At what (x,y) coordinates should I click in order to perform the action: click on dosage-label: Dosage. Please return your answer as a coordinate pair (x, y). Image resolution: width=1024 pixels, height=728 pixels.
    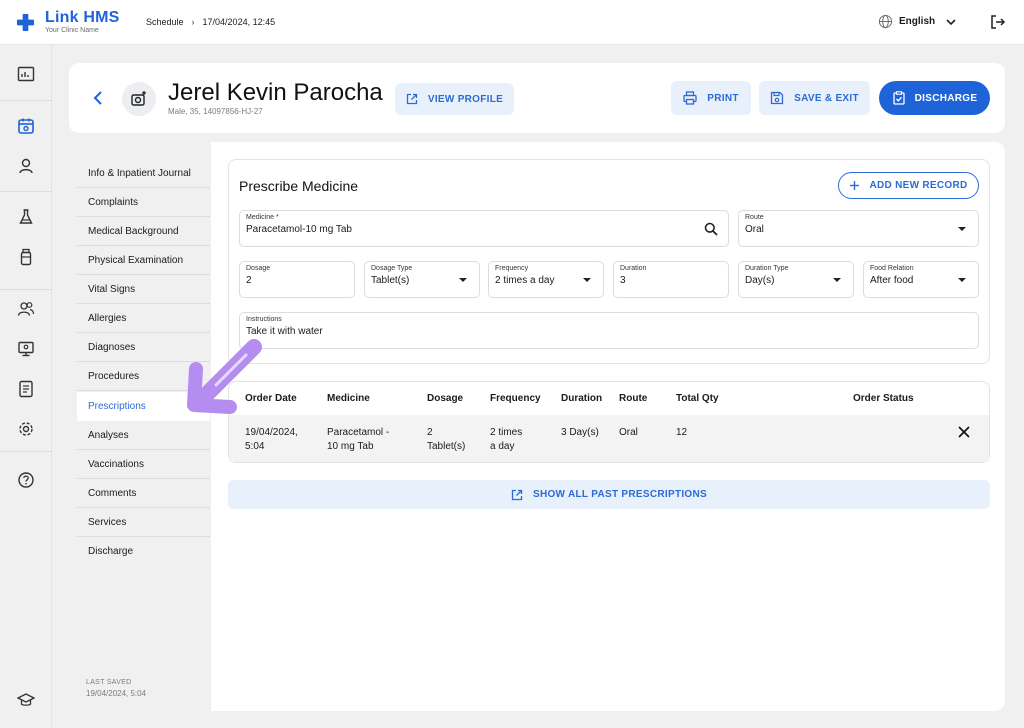
    Looking at the image, I should click on (258, 268).